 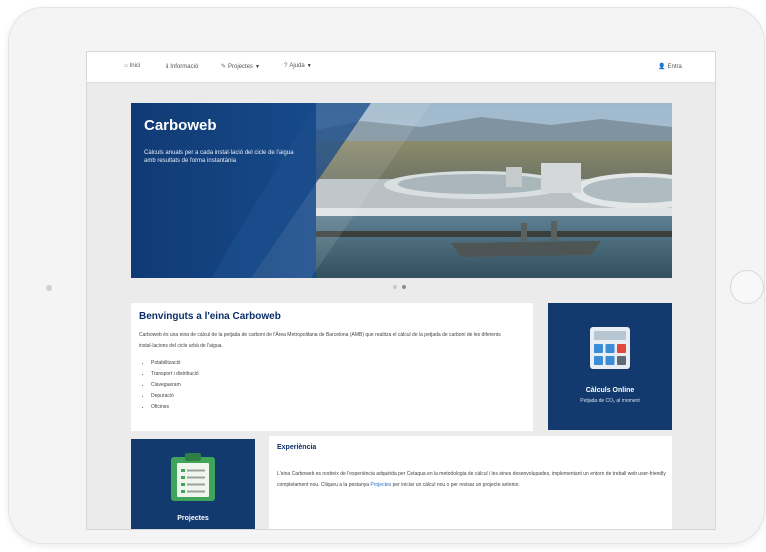 I want to click on list-item: Transport i distribució, so click(x=175, y=374).